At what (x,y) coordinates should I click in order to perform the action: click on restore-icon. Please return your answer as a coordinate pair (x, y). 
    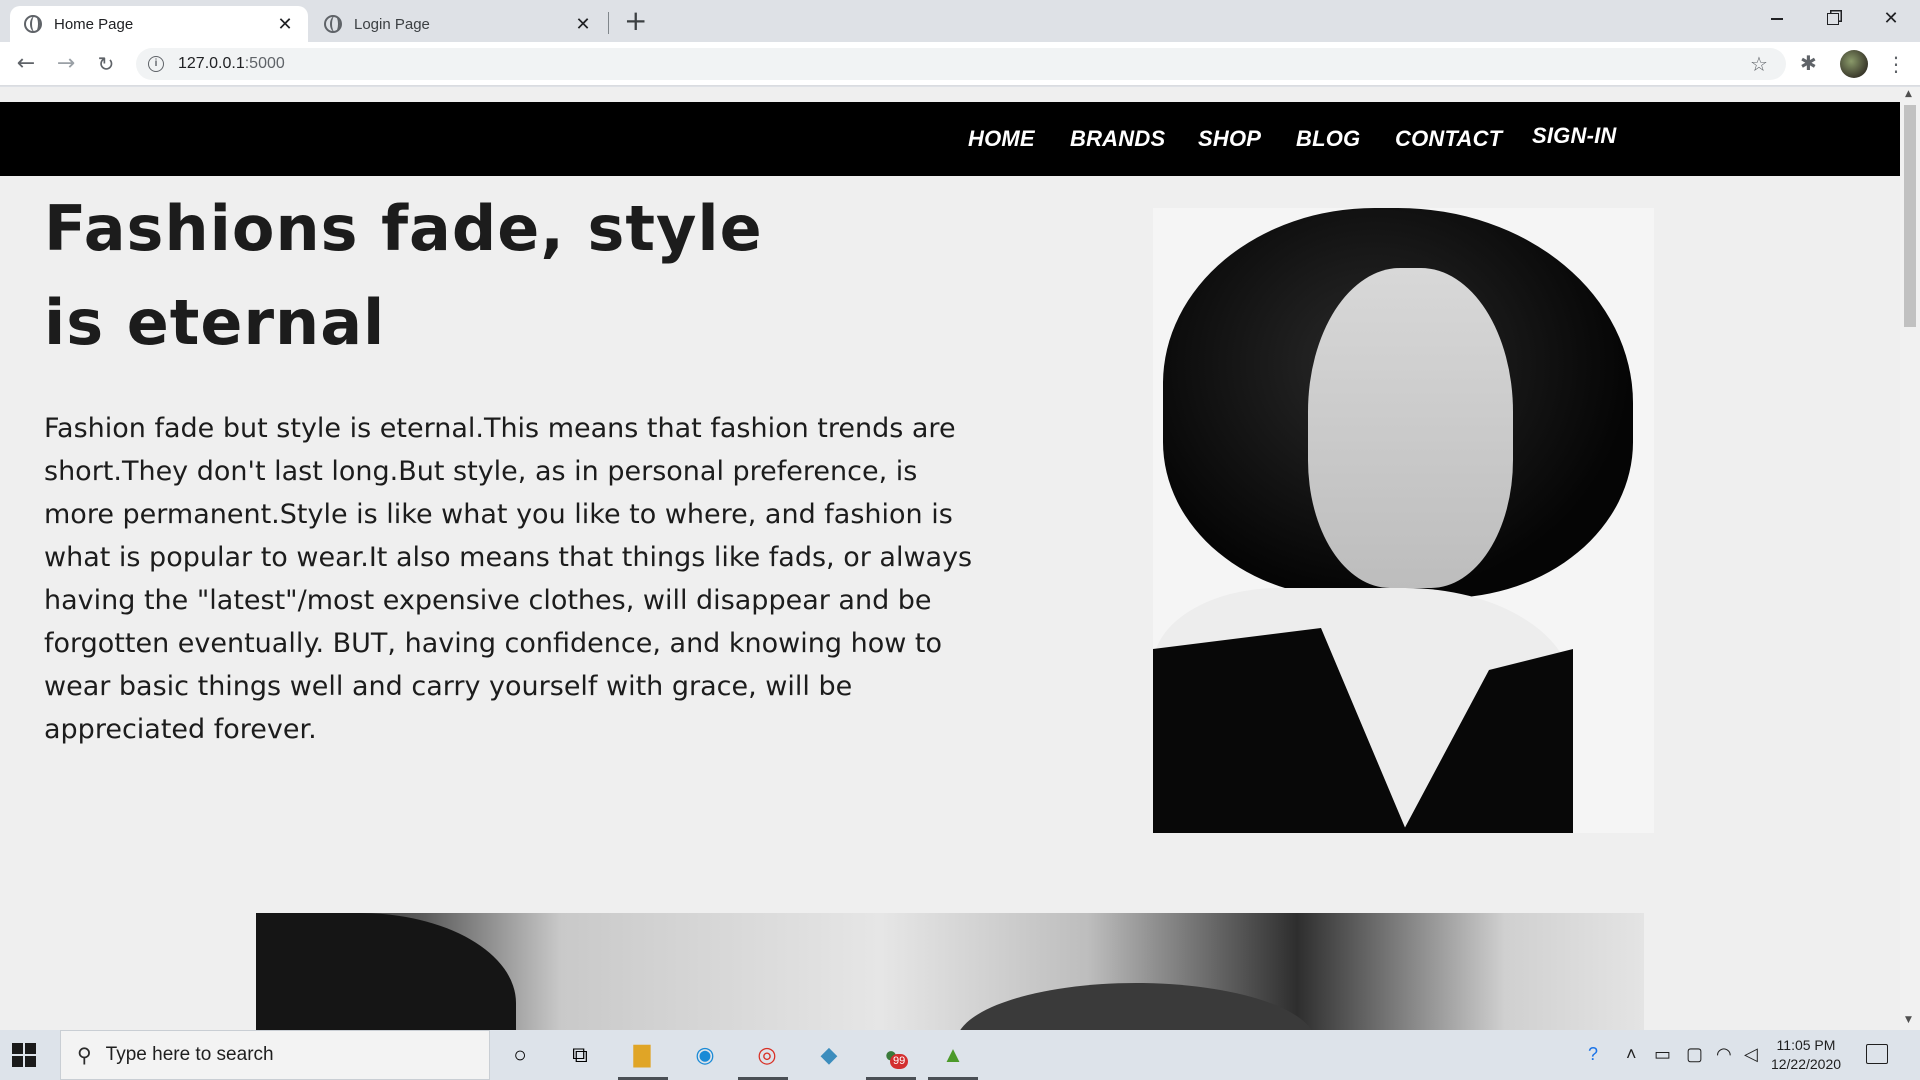
    Looking at the image, I should click on (1833, 19).